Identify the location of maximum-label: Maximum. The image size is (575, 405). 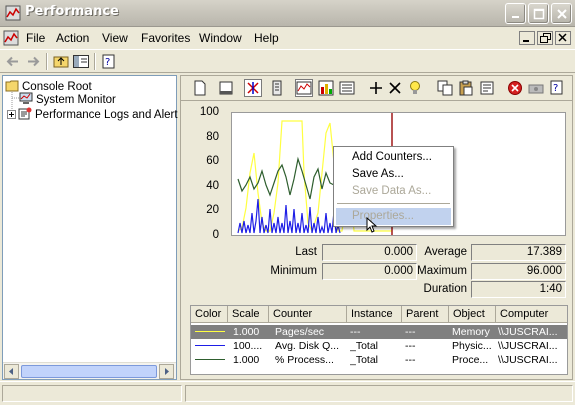
(442, 271).